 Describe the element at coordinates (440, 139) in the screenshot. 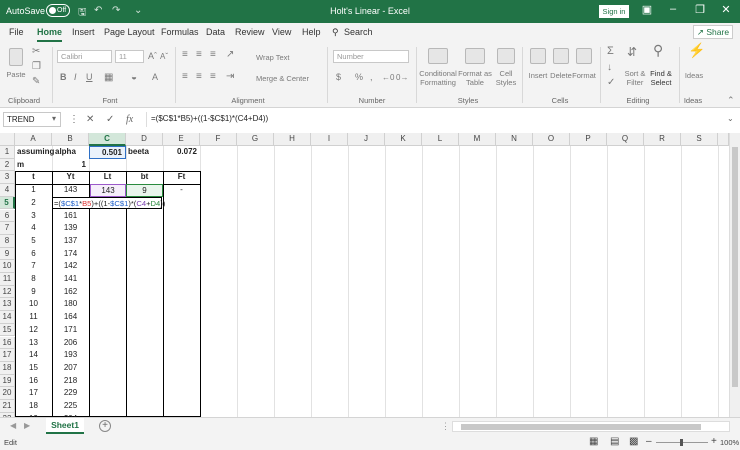

I see `column-header-L: L` at that location.